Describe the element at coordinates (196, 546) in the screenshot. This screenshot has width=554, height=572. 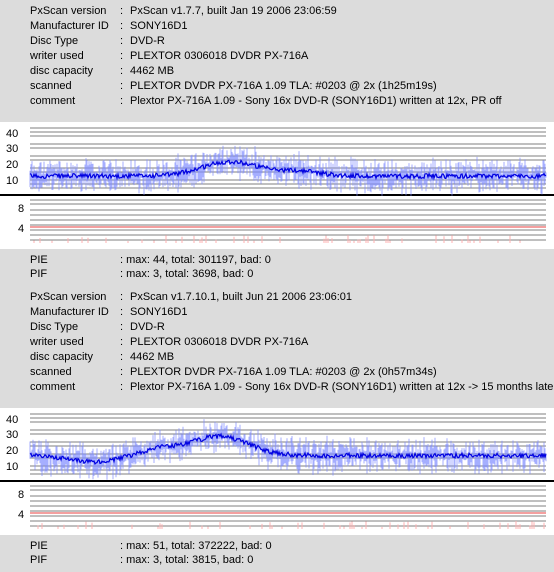
I see `stat-value: : max: 51, total: 372222, bad: 0` at that location.